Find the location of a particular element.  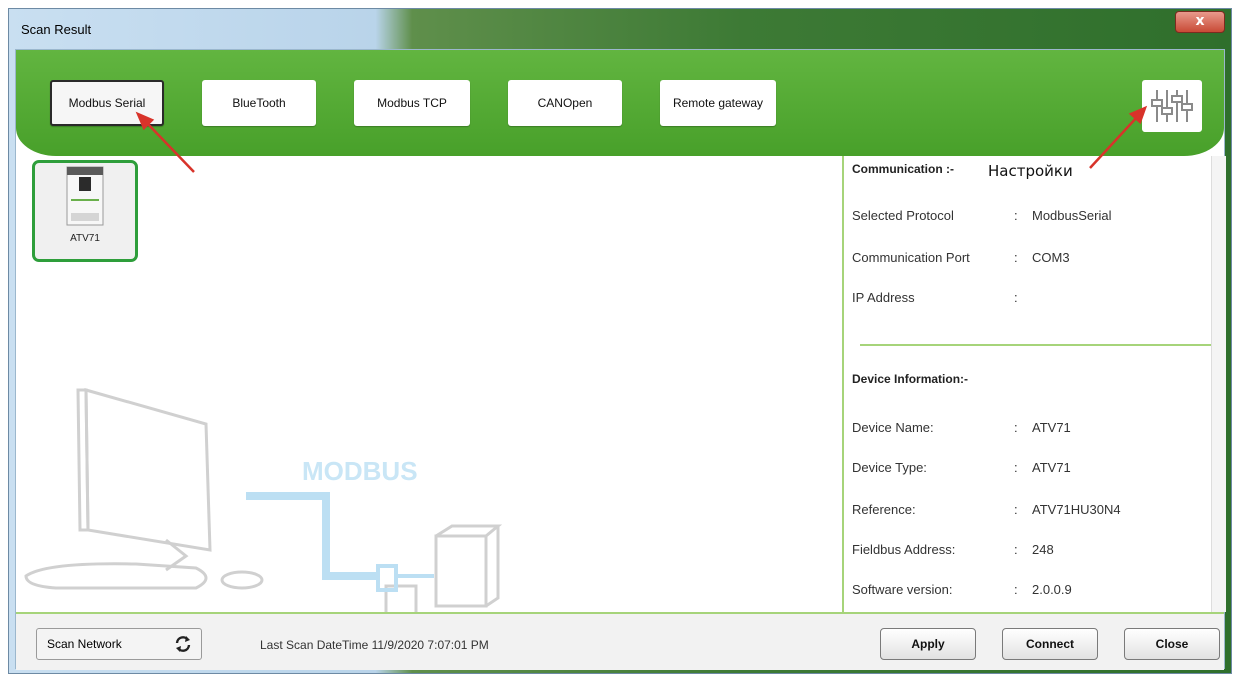

sliders-icon is located at coordinates (1172, 106).